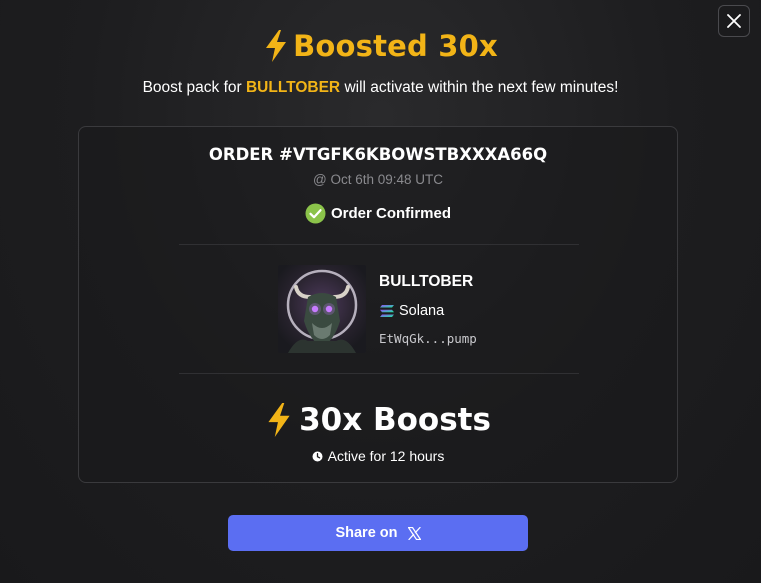 This screenshot has height=583, width=761. What do you see at coordinates (390, 213) in the screenshot?
I see `order-status-text: Order Confirmed` at bounding box center [390, 213].